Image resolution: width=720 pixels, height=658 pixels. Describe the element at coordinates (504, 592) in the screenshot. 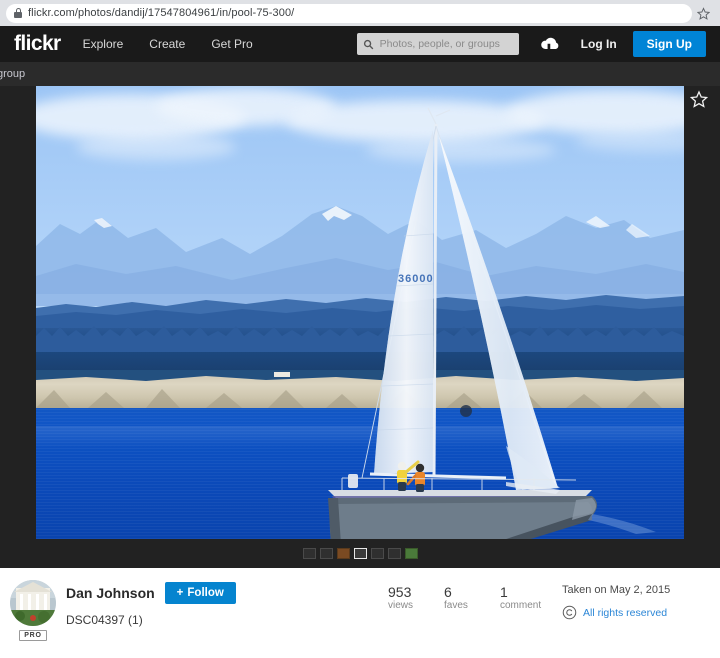

I see `comments-count: 1` at that location.